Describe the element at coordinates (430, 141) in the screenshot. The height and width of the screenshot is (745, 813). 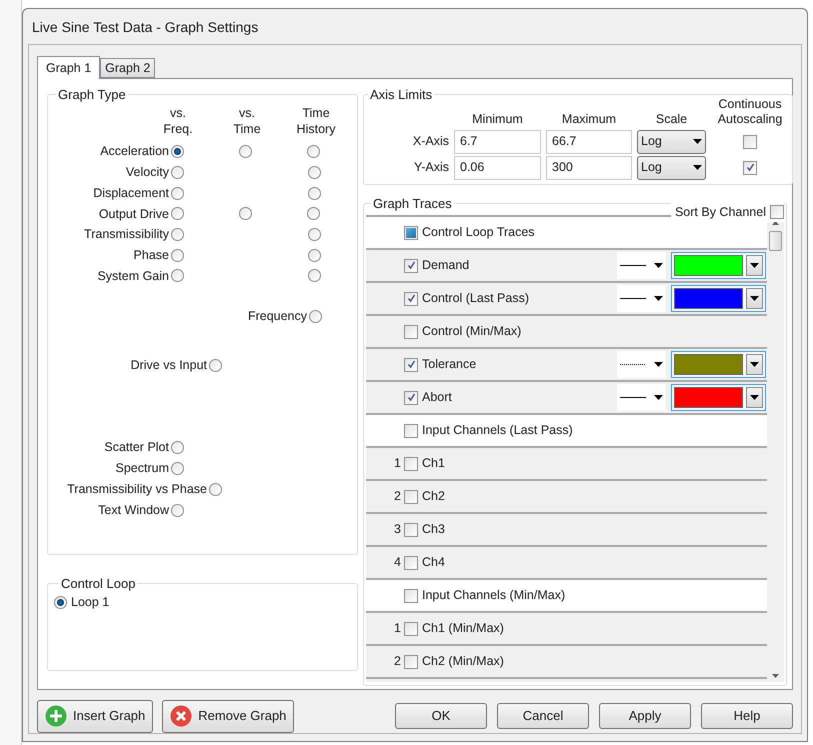
I see `axis-label: X-Axis` at that location.